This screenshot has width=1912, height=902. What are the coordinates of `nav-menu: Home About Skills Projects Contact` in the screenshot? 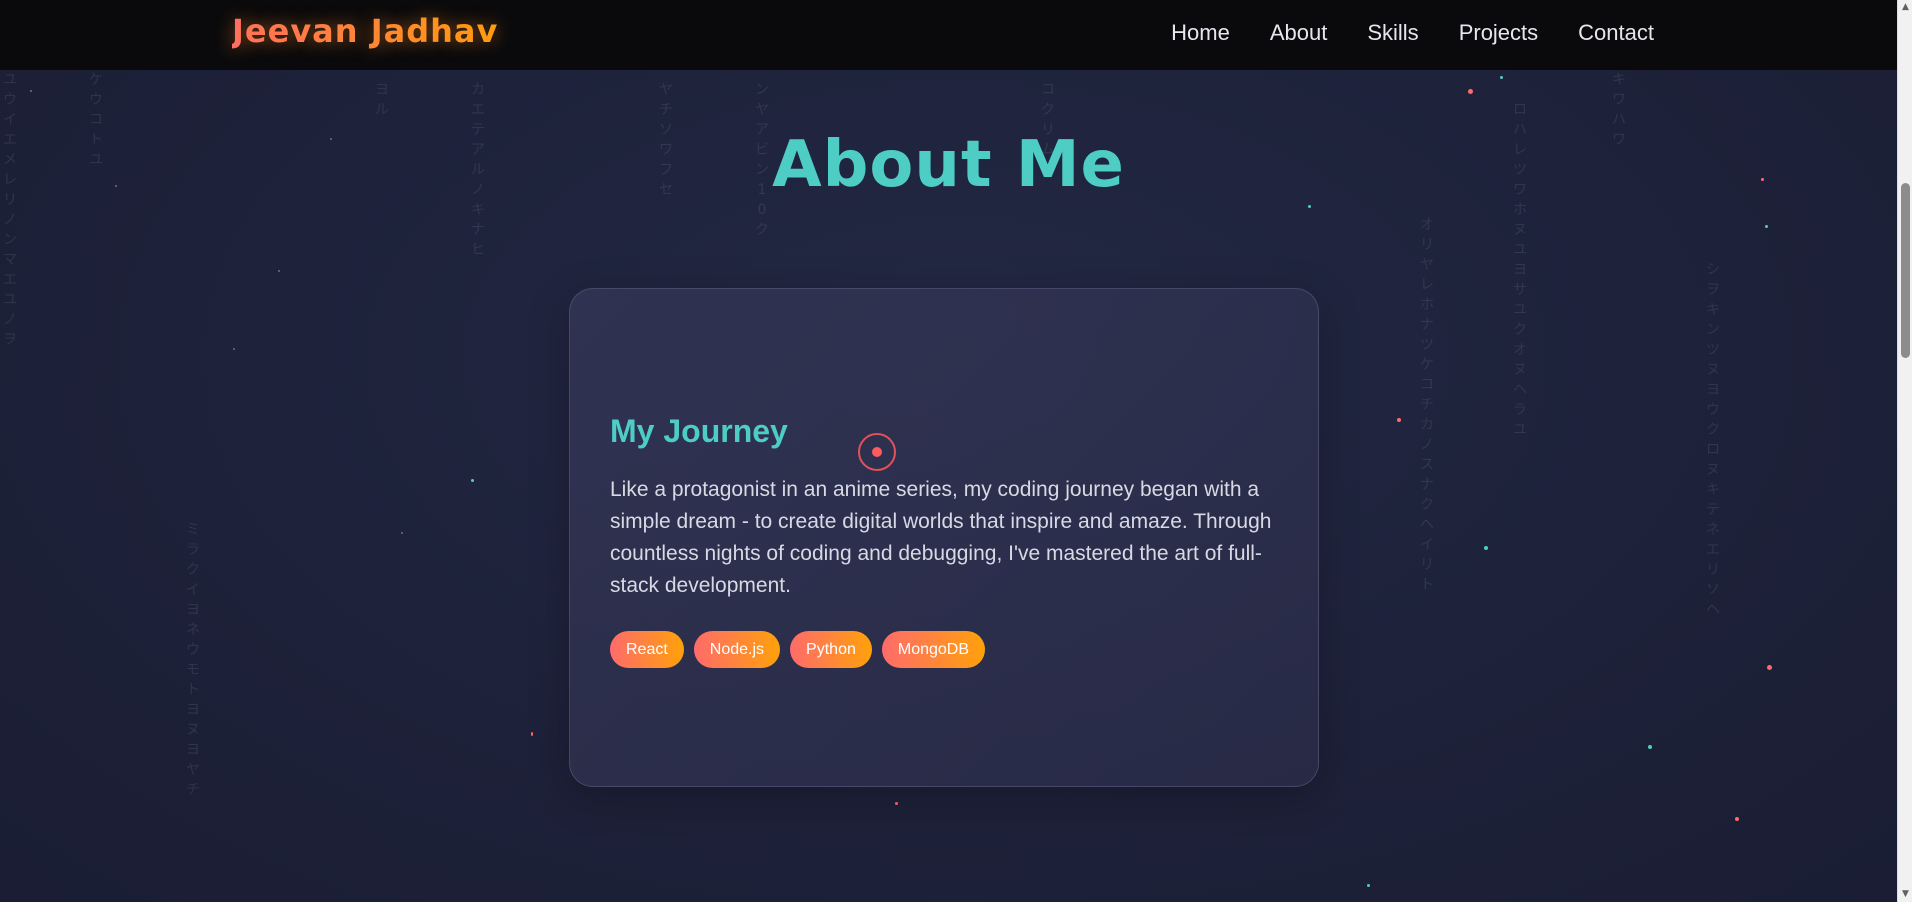 It's located at (1412, 33).